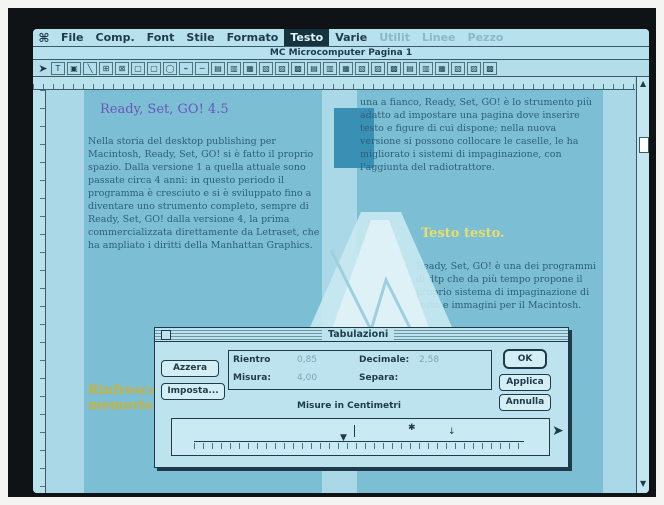  I want to click on units-caption: Misure in Centimetri, so click(349, 406).